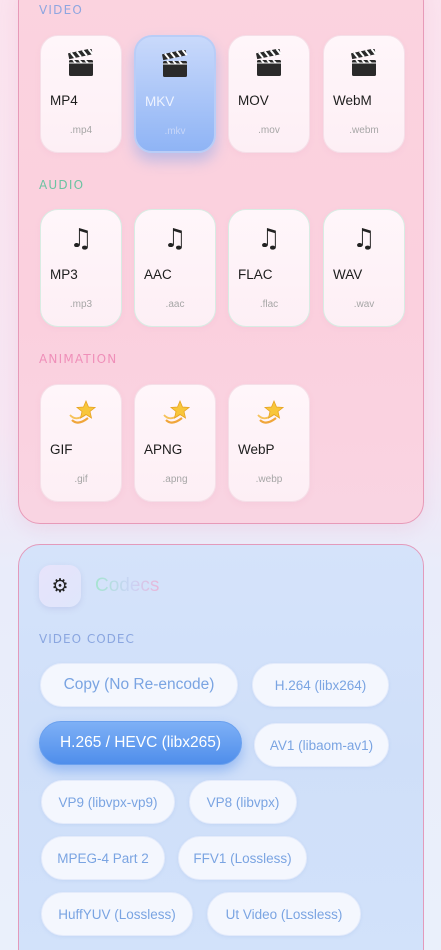  Describe the element at coordinates (243, 802) in the screenshot. I see `codec-option-vp8: VP8 (libvpx)` at that location.